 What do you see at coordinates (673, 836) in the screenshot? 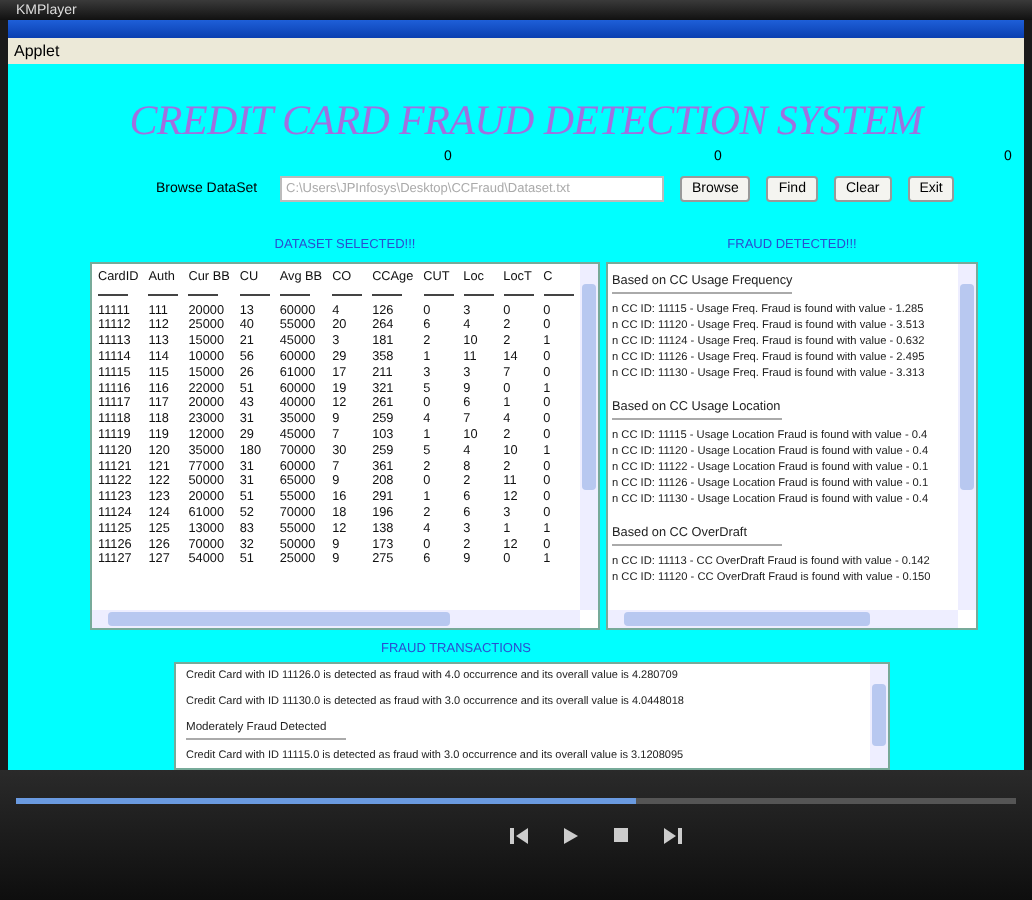
I see `next-icon` at bounding box center [673, 836].